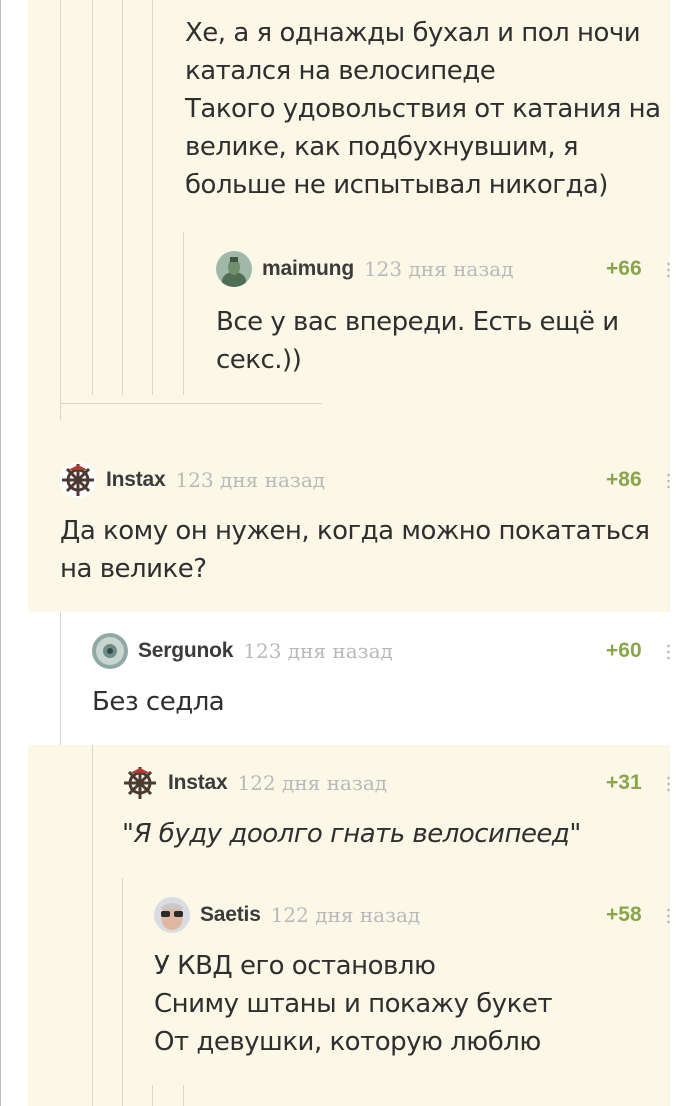  Describe the element at coordinates (158, 702) in the screenshot. I see `comment-text: Без седла` at that location.